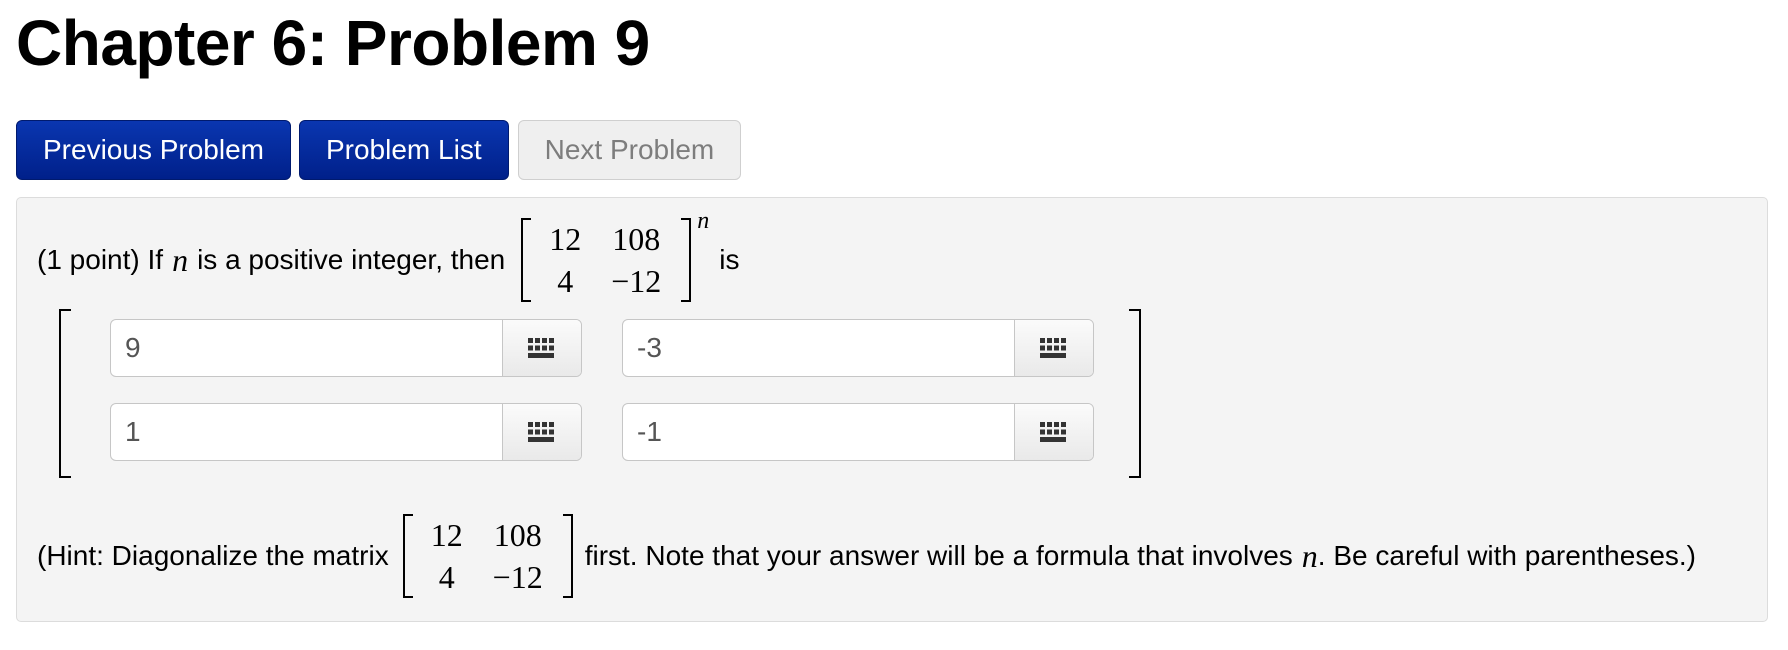 Image resolution: width=1788 pixels, height=650 pixels. What do you see at coordinates (403, 150) in the screenshot?
I see `problem-list-button: Problem List` at bounding box center [403, 150].